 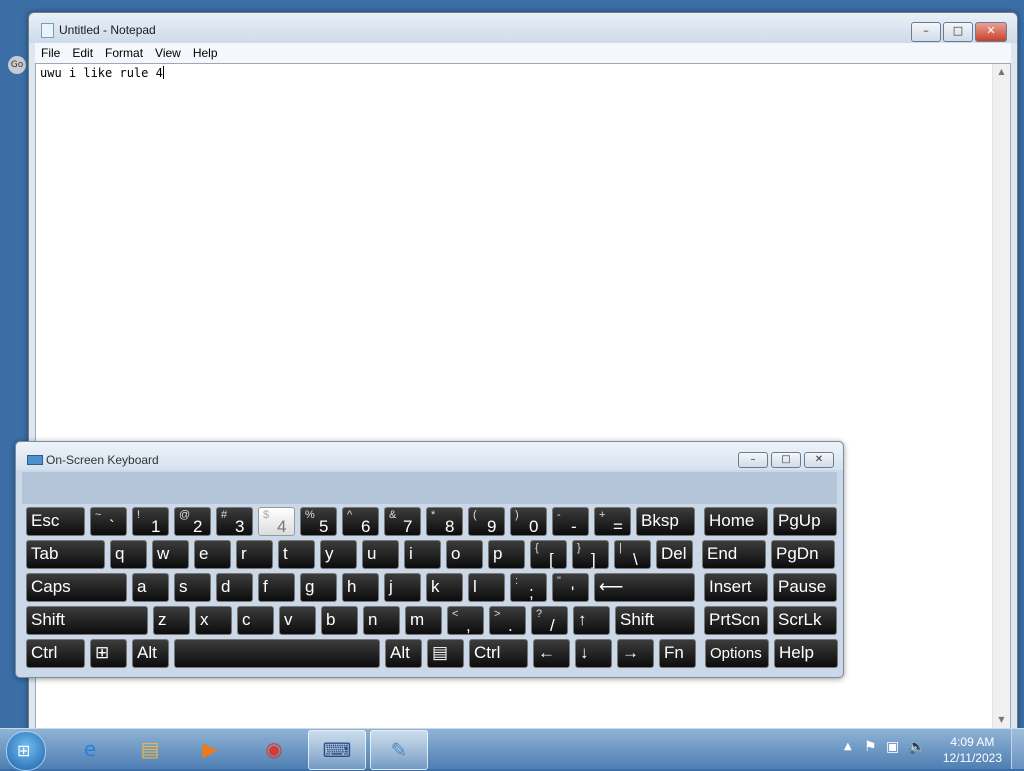 I want to click on key-d: d, so click(x=234, y=587).